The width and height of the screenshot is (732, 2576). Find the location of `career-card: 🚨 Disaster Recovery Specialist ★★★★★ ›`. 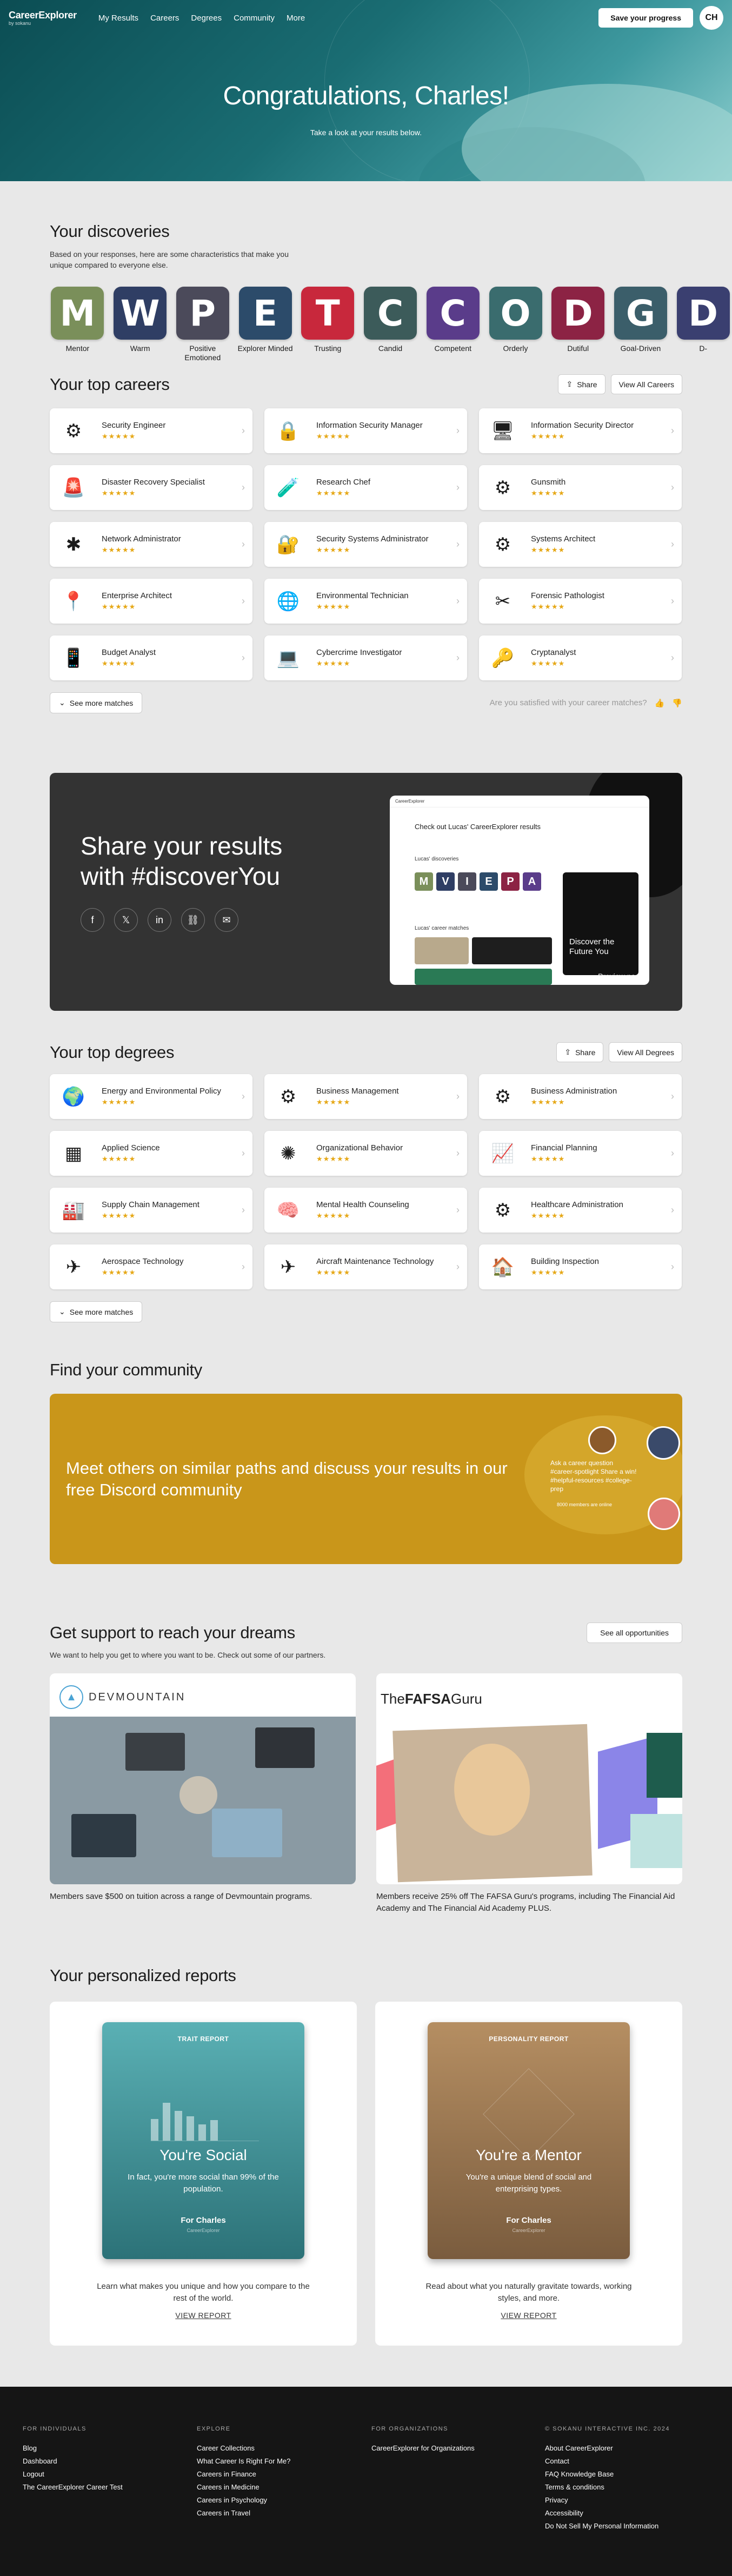

career-card: 🚨 Disaster Recovery Specialist ★★★★★ › is located at coordinates (151, 488).